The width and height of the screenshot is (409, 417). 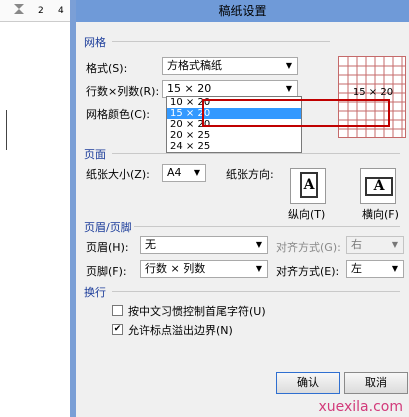 What do you see at coordinates (230, 66) in the screenshot?
I see `format-dropdown: 方格式稿纸 ▼` at bounding box center [230, 66].